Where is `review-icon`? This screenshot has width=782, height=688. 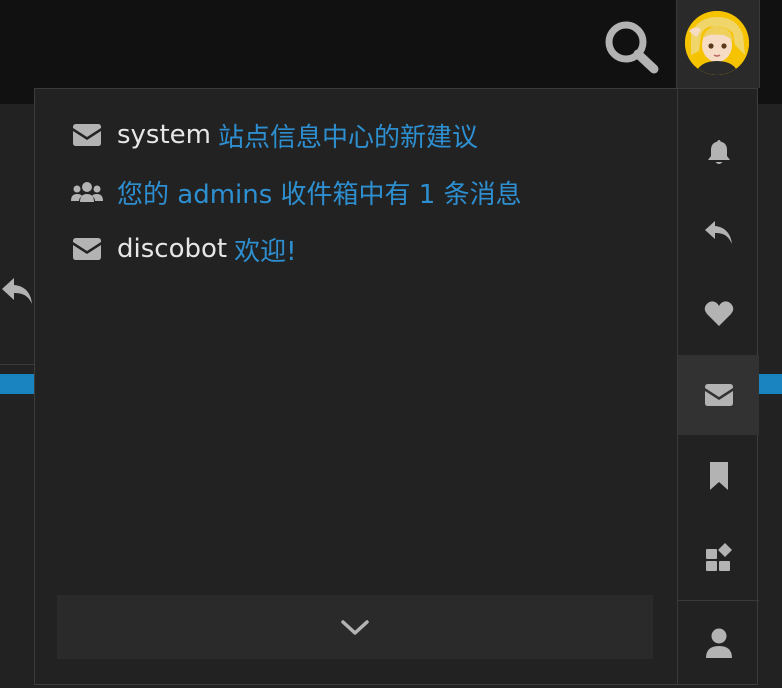
review-icon is located at coordinates (718, 557).